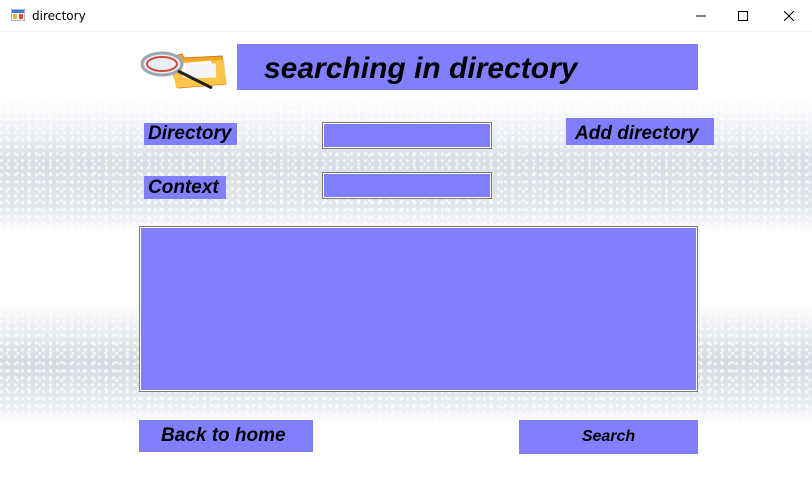 Image resolution: width=812 pixels, height=478 pixels. I want to click on title-bar: directory, so click(406, 16).